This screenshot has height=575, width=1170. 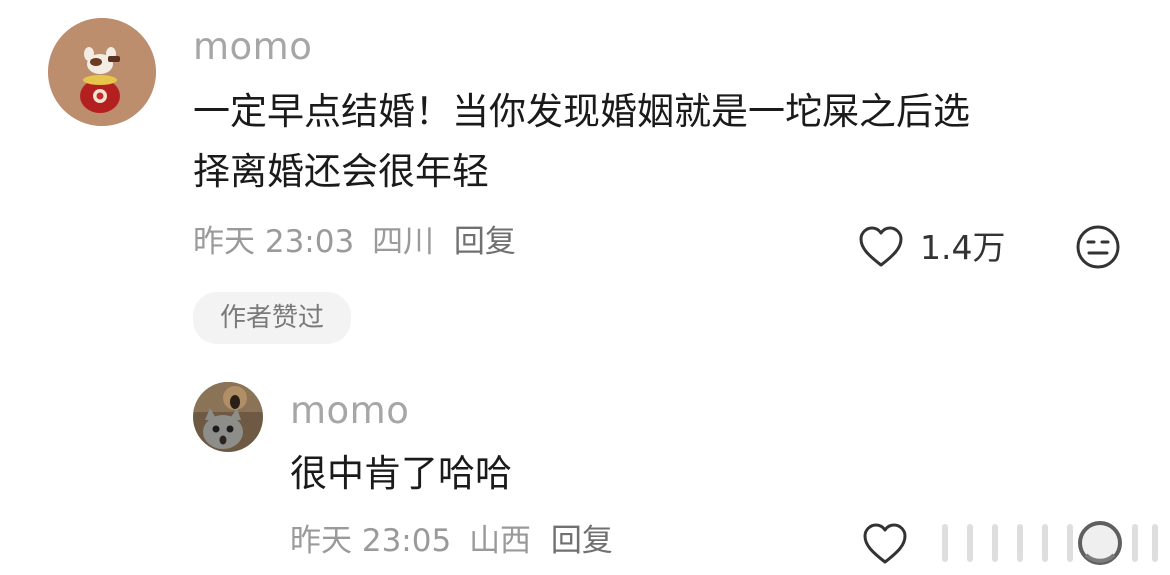 I want to click on comment-text-line: 择离婚还会很年轻, so click(x=341, y=171).